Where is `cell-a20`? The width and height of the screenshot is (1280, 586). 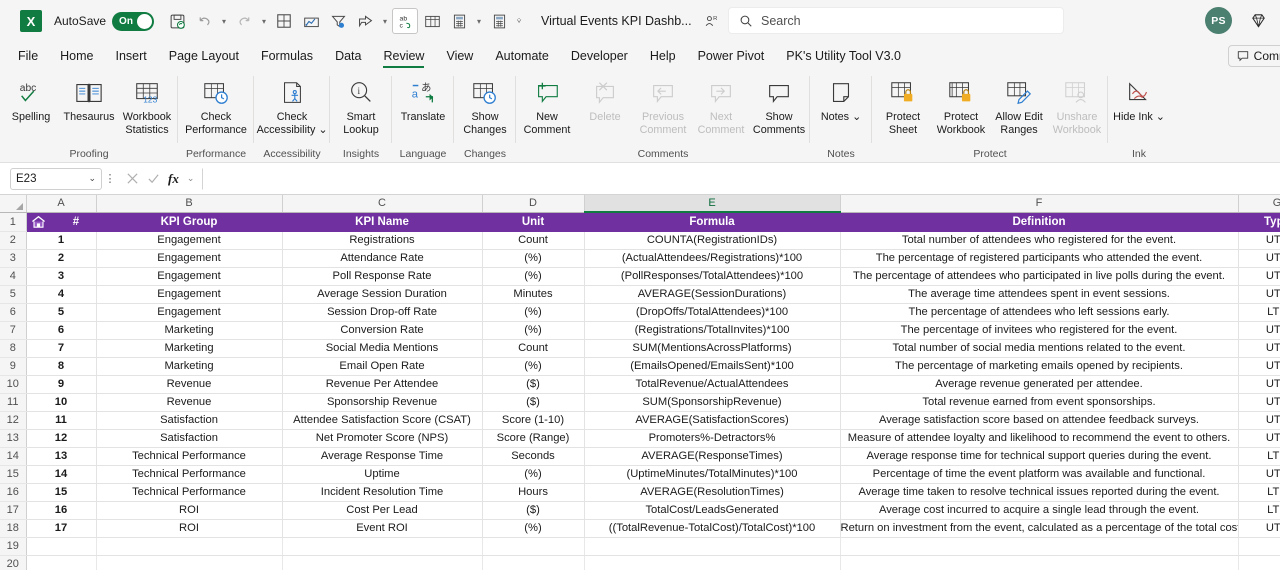
cell-a20 is located at coordinates (61, 562).